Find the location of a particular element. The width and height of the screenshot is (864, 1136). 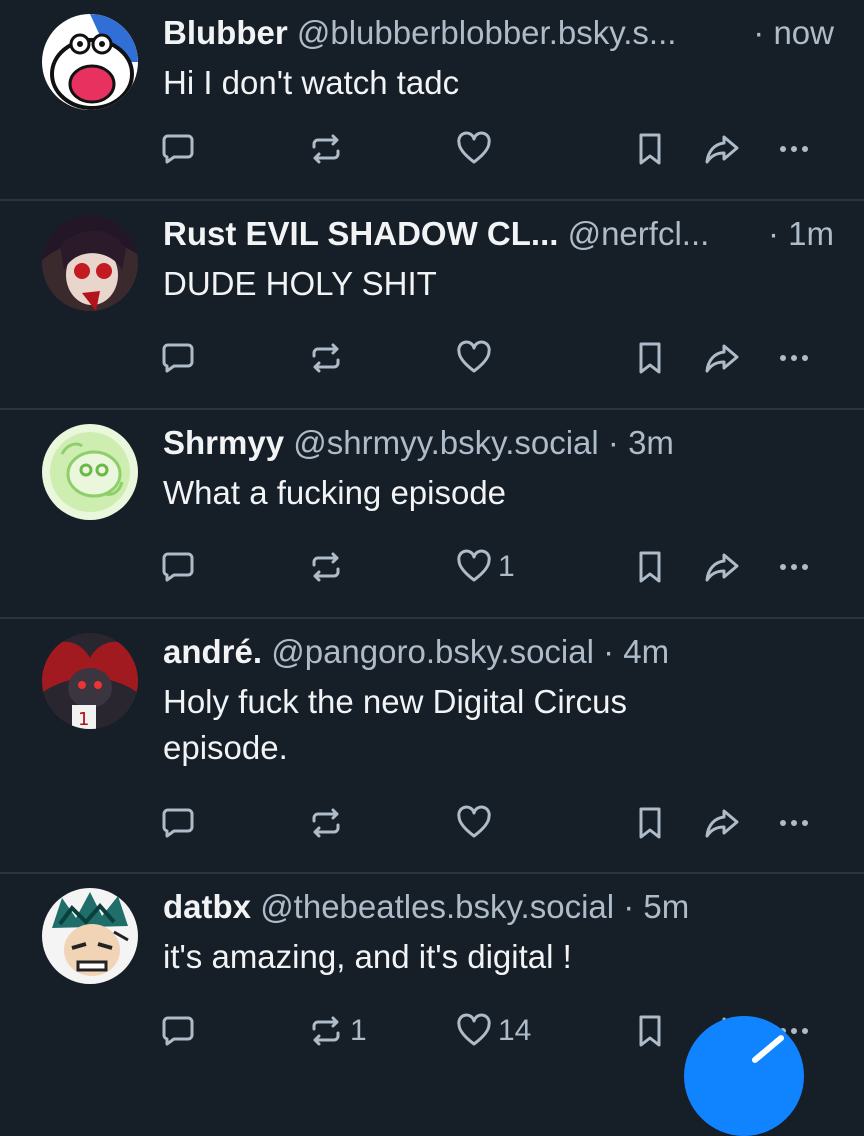

like-button: 1 is located at coordinates (485, 567).